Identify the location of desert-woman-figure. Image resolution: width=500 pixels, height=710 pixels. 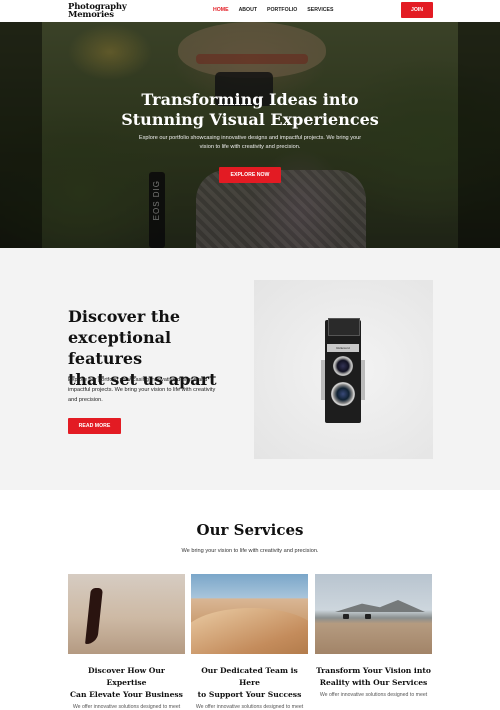
(94, 616).